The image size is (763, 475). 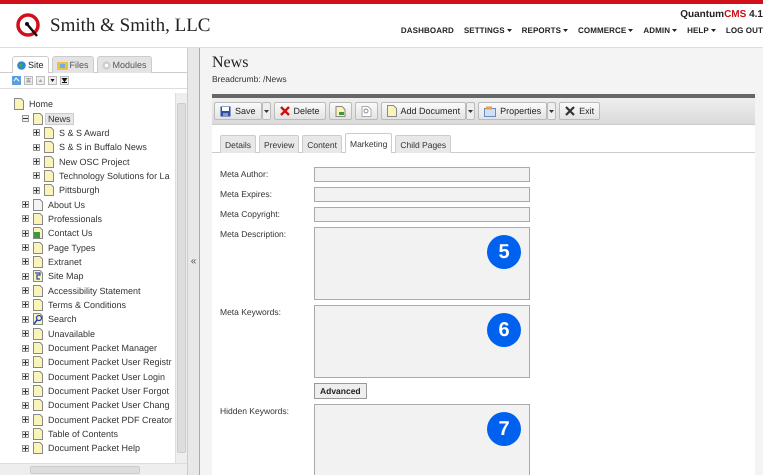 I want to click on tree-item: Document Packet User Forgot, so click(x=108, y=391).